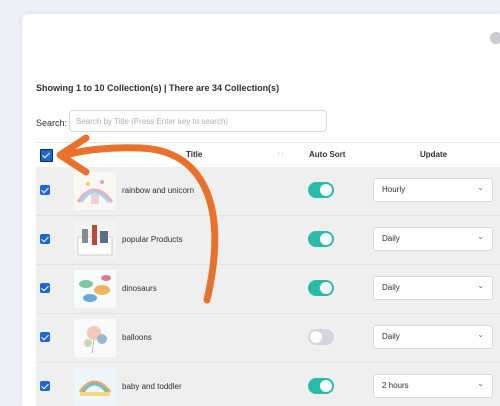 Image resolution: width=500 pixels, height=406 pixels. Describe the element at coordinates (280, 154) in the screenshot. I see `sort-arrows-icon: ↑↓` at that location.